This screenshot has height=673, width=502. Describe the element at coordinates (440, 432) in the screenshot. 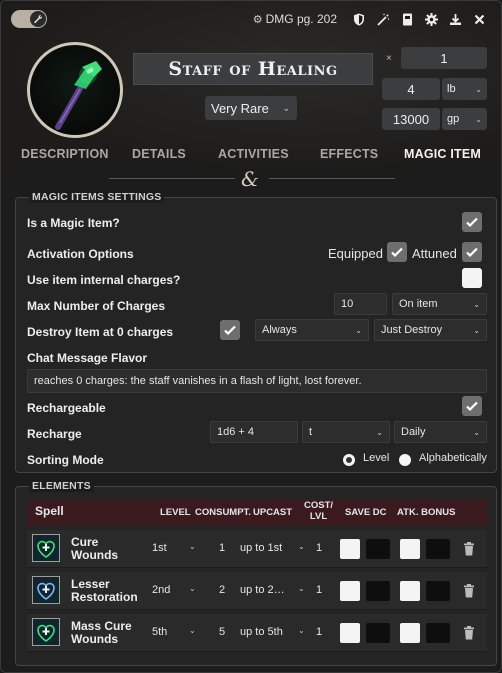

I see `recharge-time-select: Daily ⌄` at that location.